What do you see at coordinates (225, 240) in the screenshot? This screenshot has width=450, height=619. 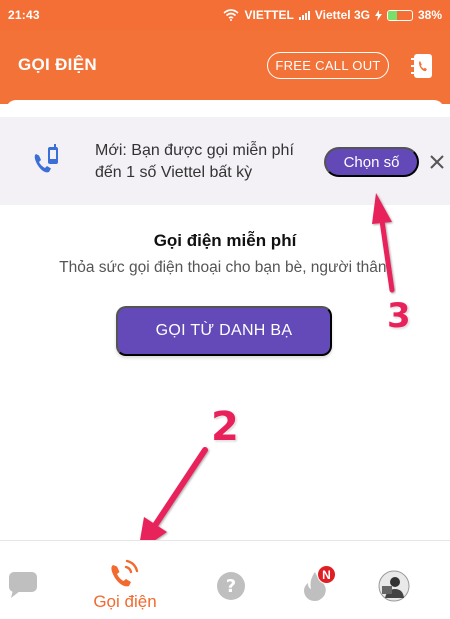 I see `free-call-heading: Gọi điện miễn phí` at bounding box center [225, 240].